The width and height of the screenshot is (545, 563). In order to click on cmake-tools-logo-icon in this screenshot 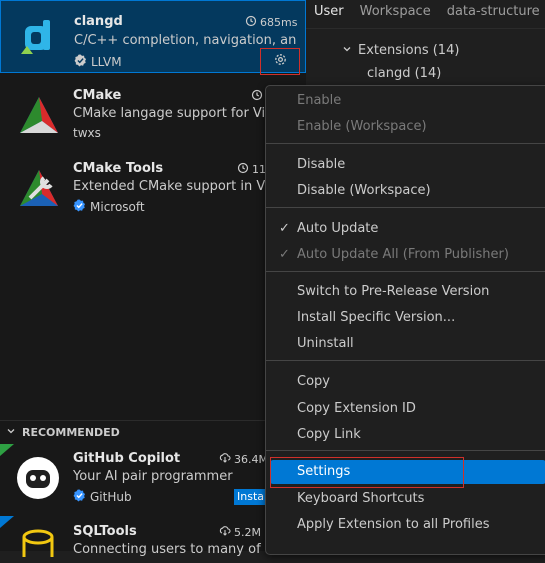, I will do `click(39, 189)`.